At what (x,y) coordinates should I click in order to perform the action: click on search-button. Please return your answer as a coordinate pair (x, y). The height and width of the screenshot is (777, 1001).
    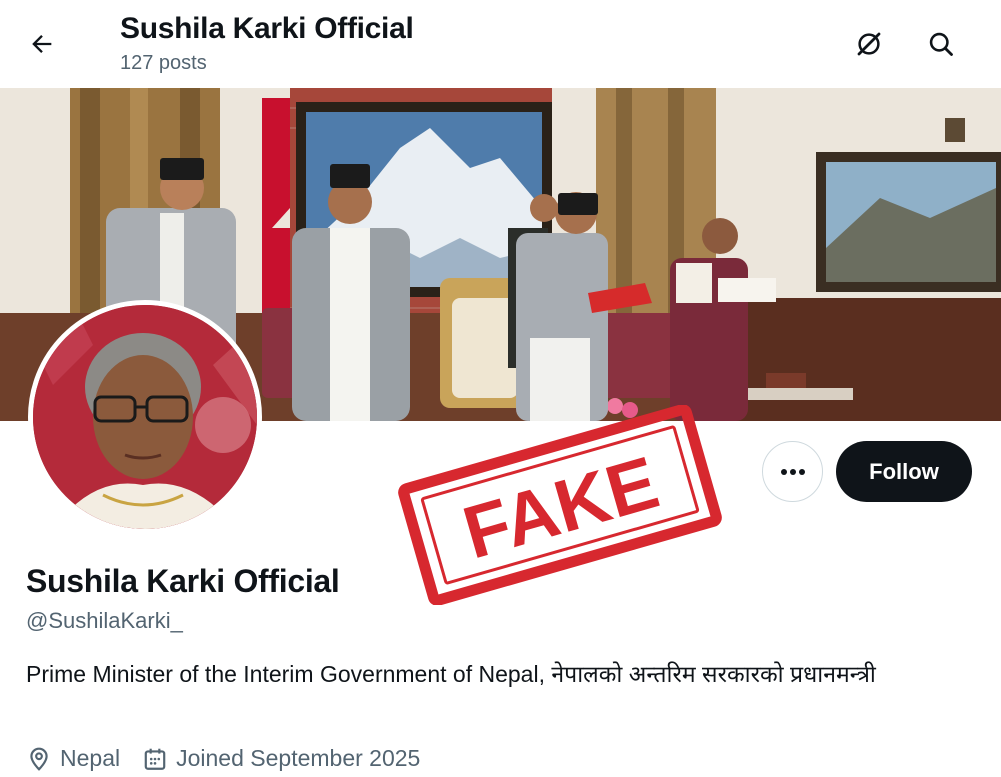
    Looking at the image, I should click on (941, 44).